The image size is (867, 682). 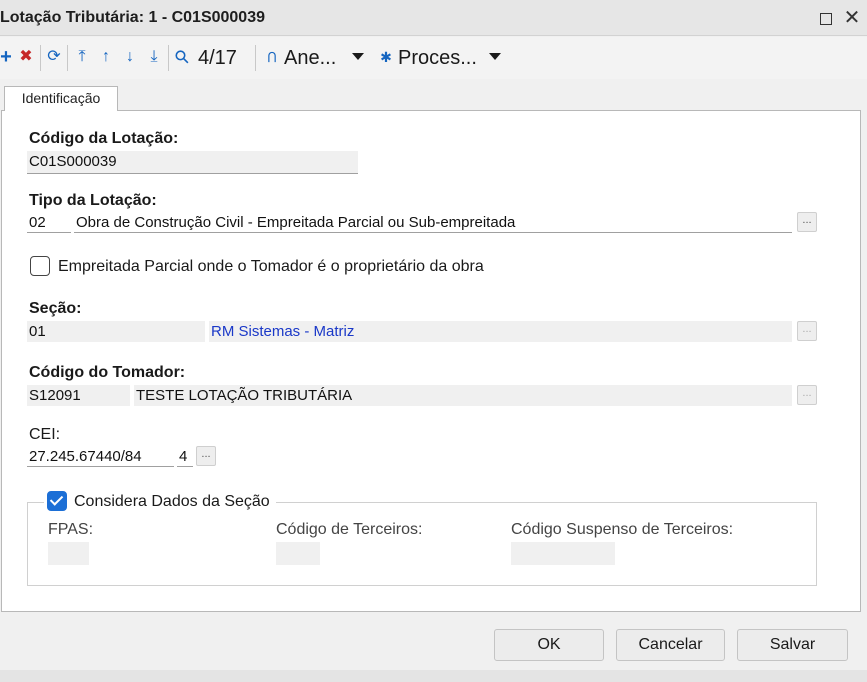 I want to click on refresh-icon: ⟳, so click(x=54, y=57).